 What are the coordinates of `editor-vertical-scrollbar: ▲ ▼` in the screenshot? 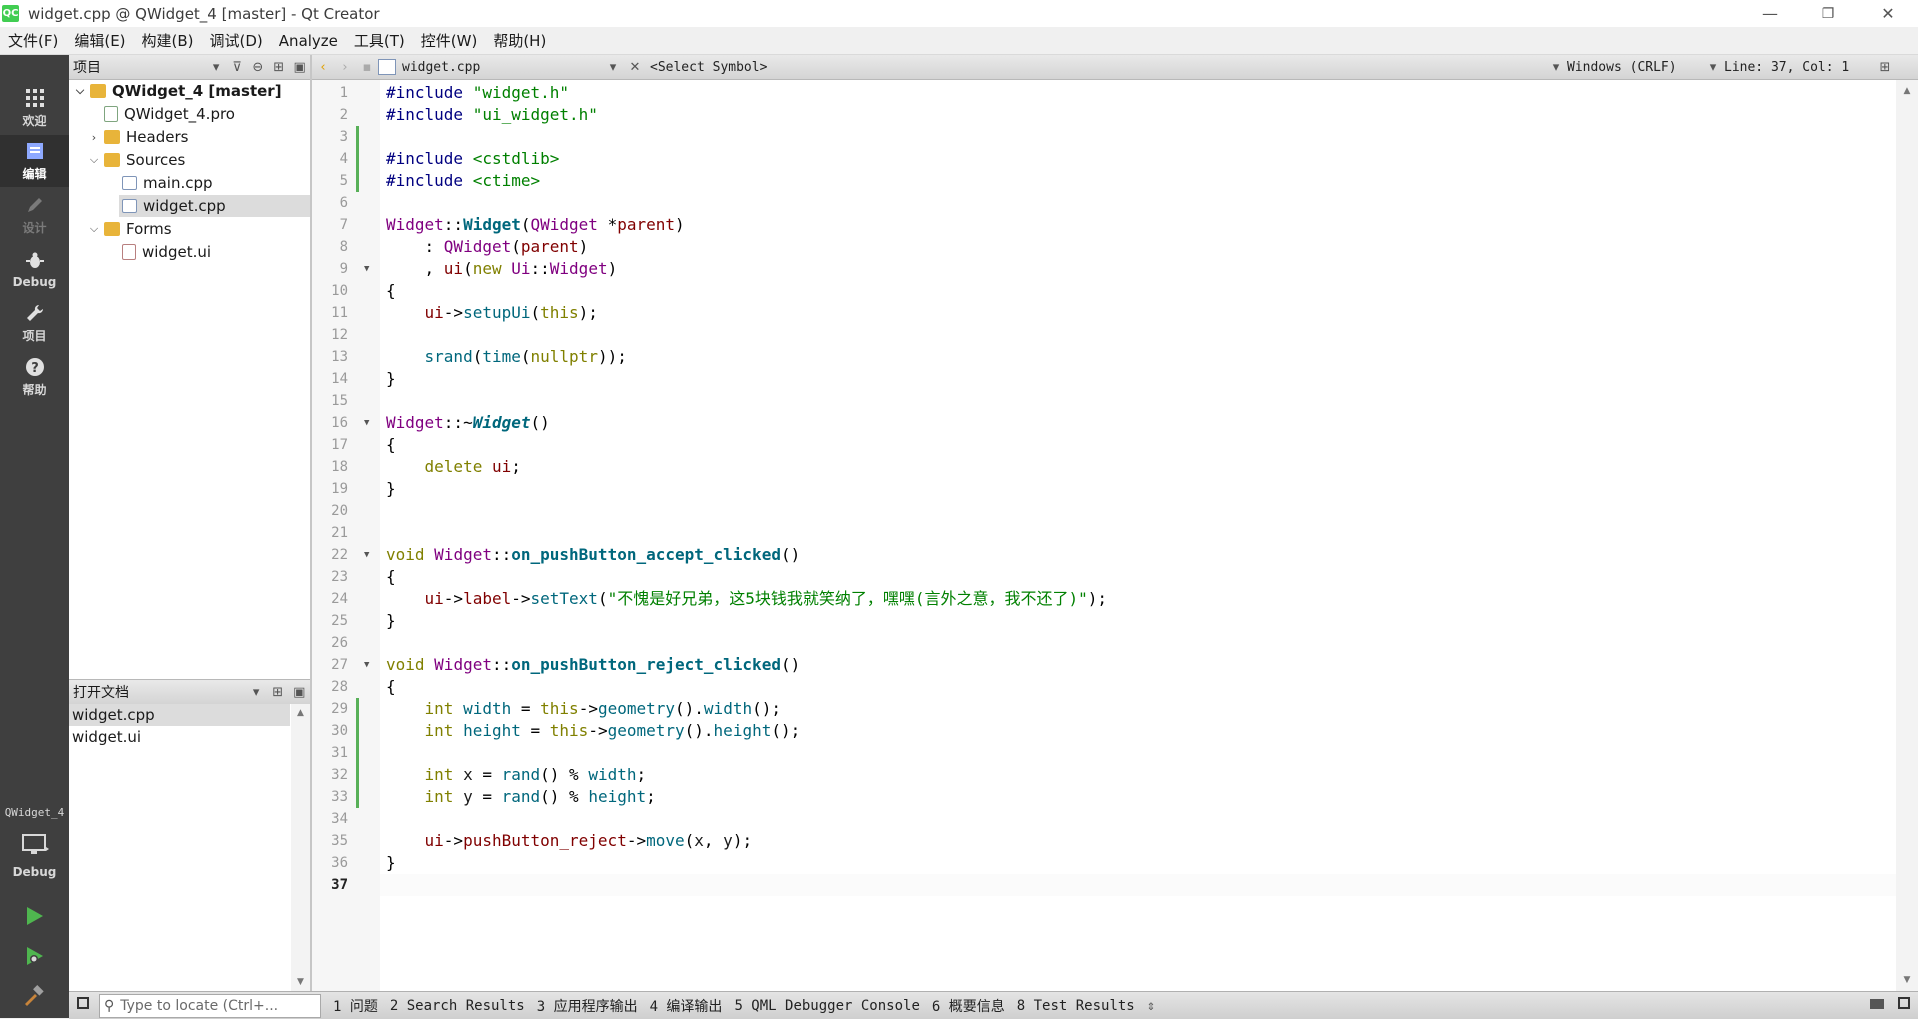 It's located at (1907, 535).